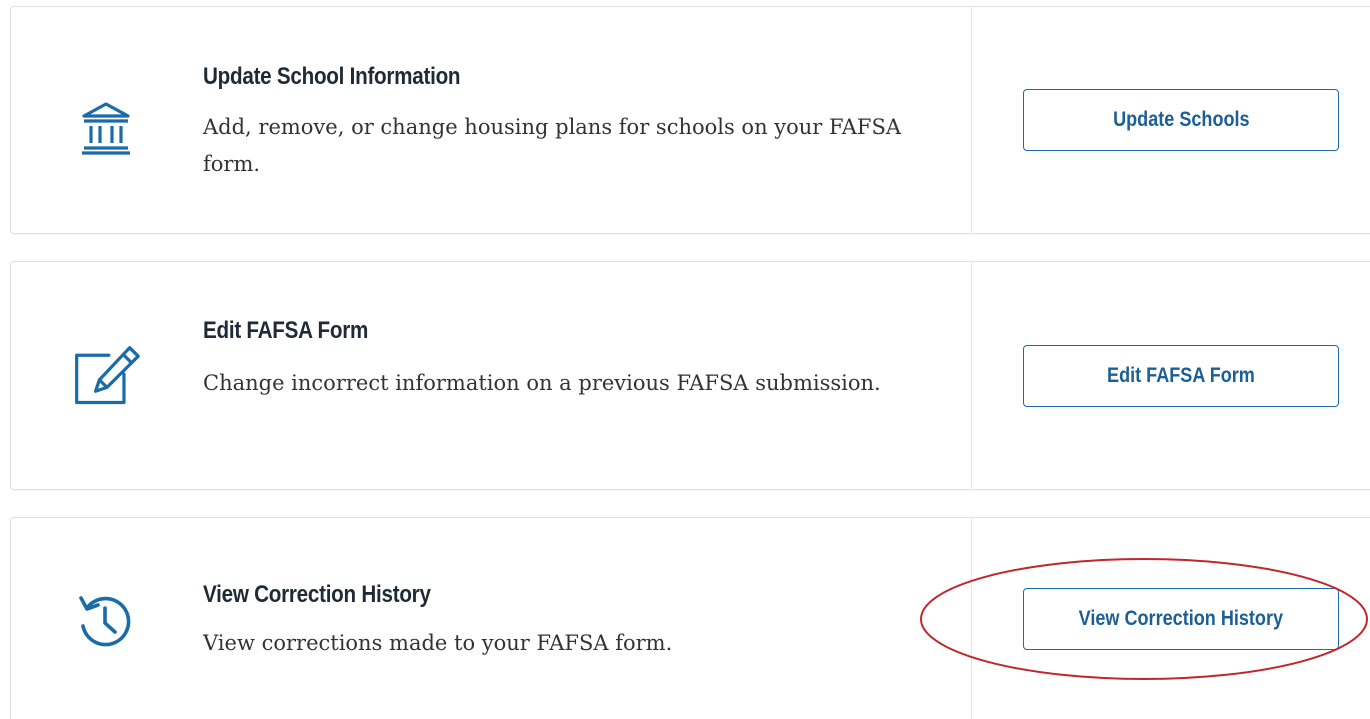 The width and height of the screenshot is (1370, 719). I want to click on card-title: Update School Information, so click(332, 76).